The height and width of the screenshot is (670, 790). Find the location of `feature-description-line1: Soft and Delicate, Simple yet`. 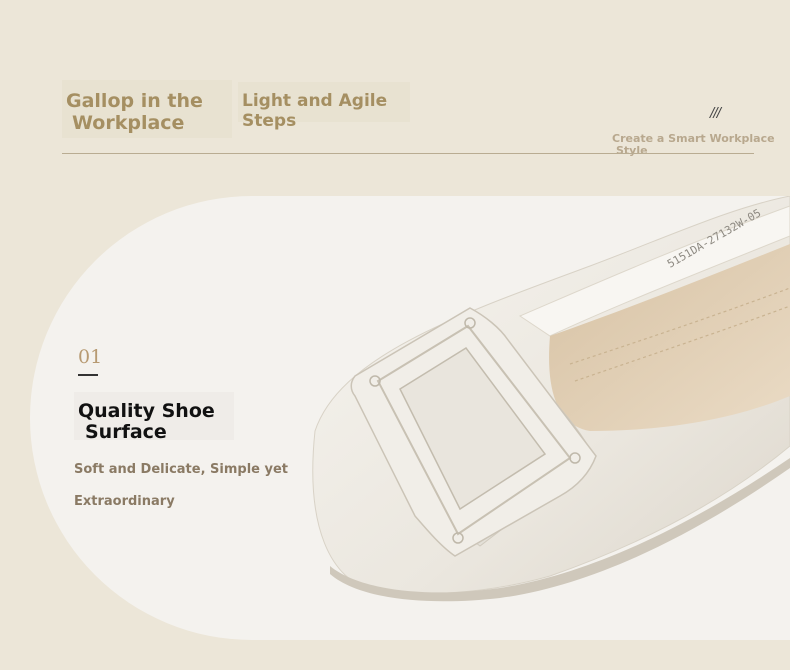

feature-description-line1: Soft and Delicate, Simple yet is located at coordinates (181, 469).